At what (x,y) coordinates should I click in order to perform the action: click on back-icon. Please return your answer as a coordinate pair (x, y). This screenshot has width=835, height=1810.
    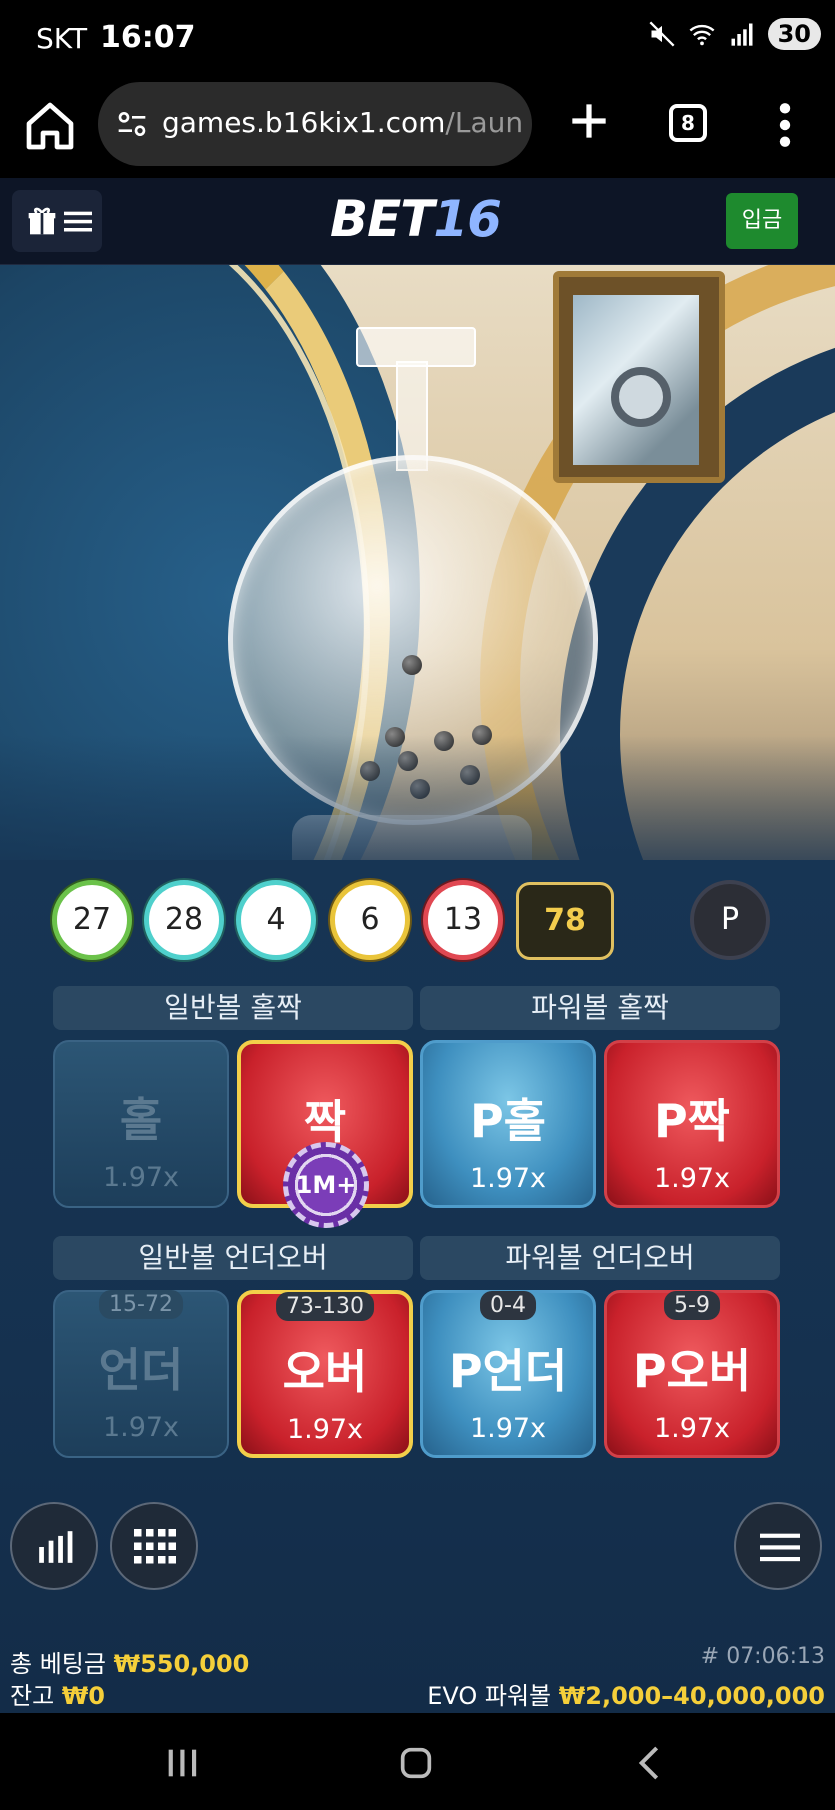
    Looking at the image, I should click on (650, 1763).